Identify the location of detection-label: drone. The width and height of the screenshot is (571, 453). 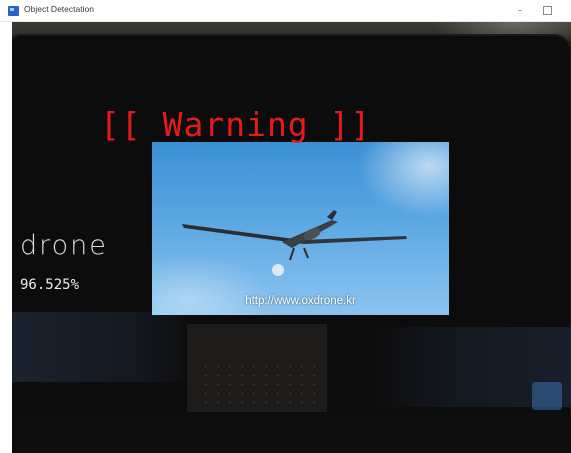
(64, 245).